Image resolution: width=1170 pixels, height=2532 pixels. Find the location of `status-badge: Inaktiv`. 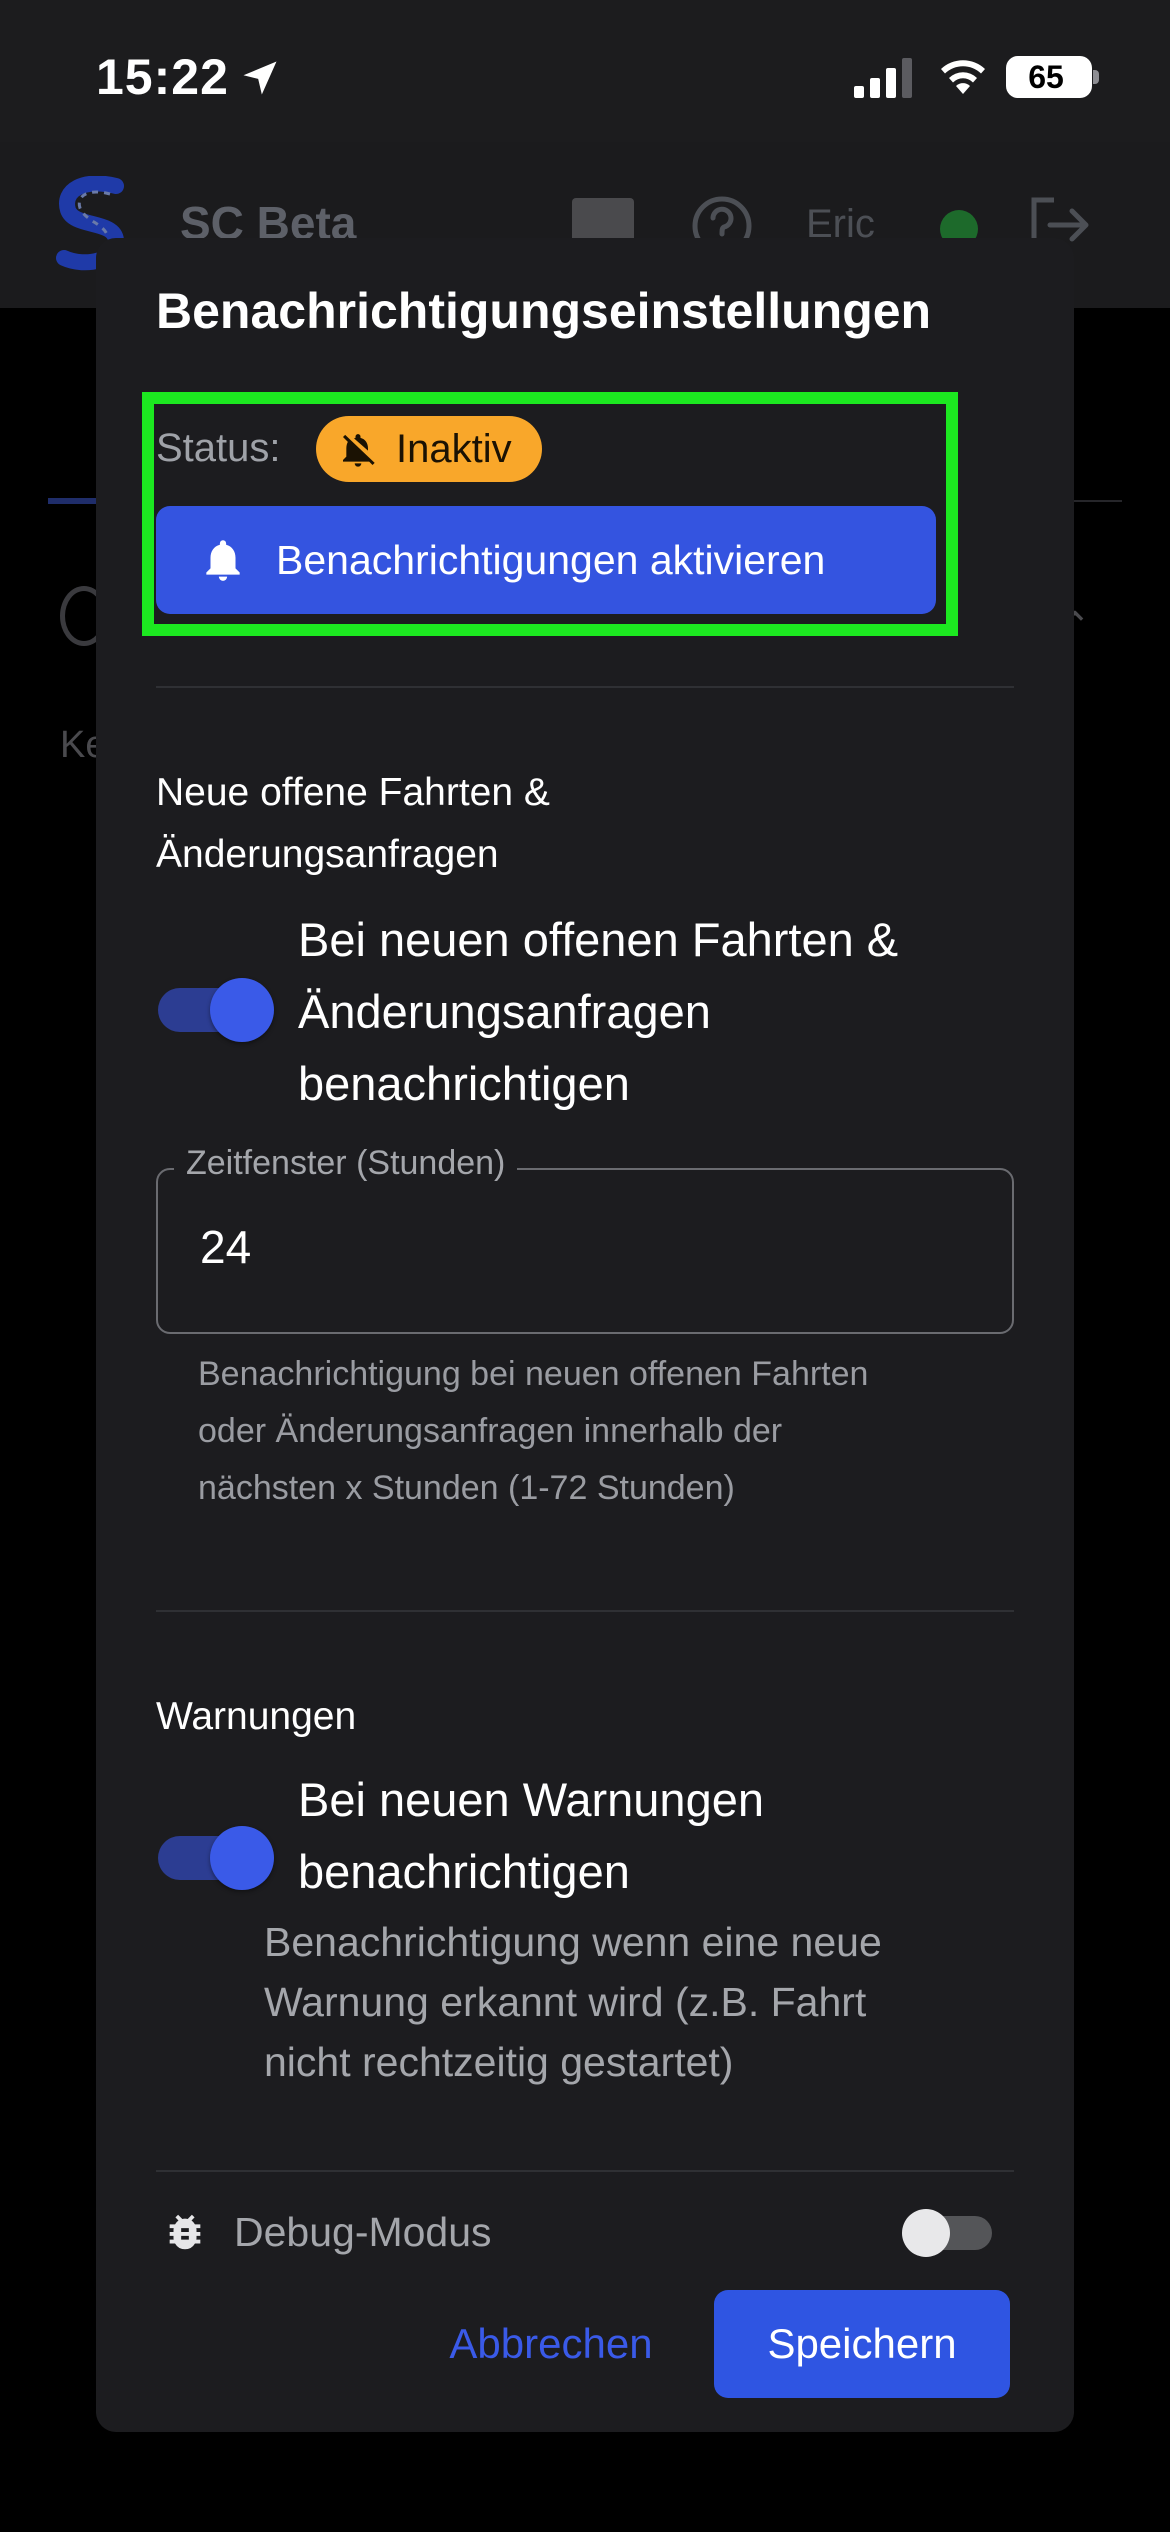

status-badge: Inaktiv is located at coordinates (429, 449).